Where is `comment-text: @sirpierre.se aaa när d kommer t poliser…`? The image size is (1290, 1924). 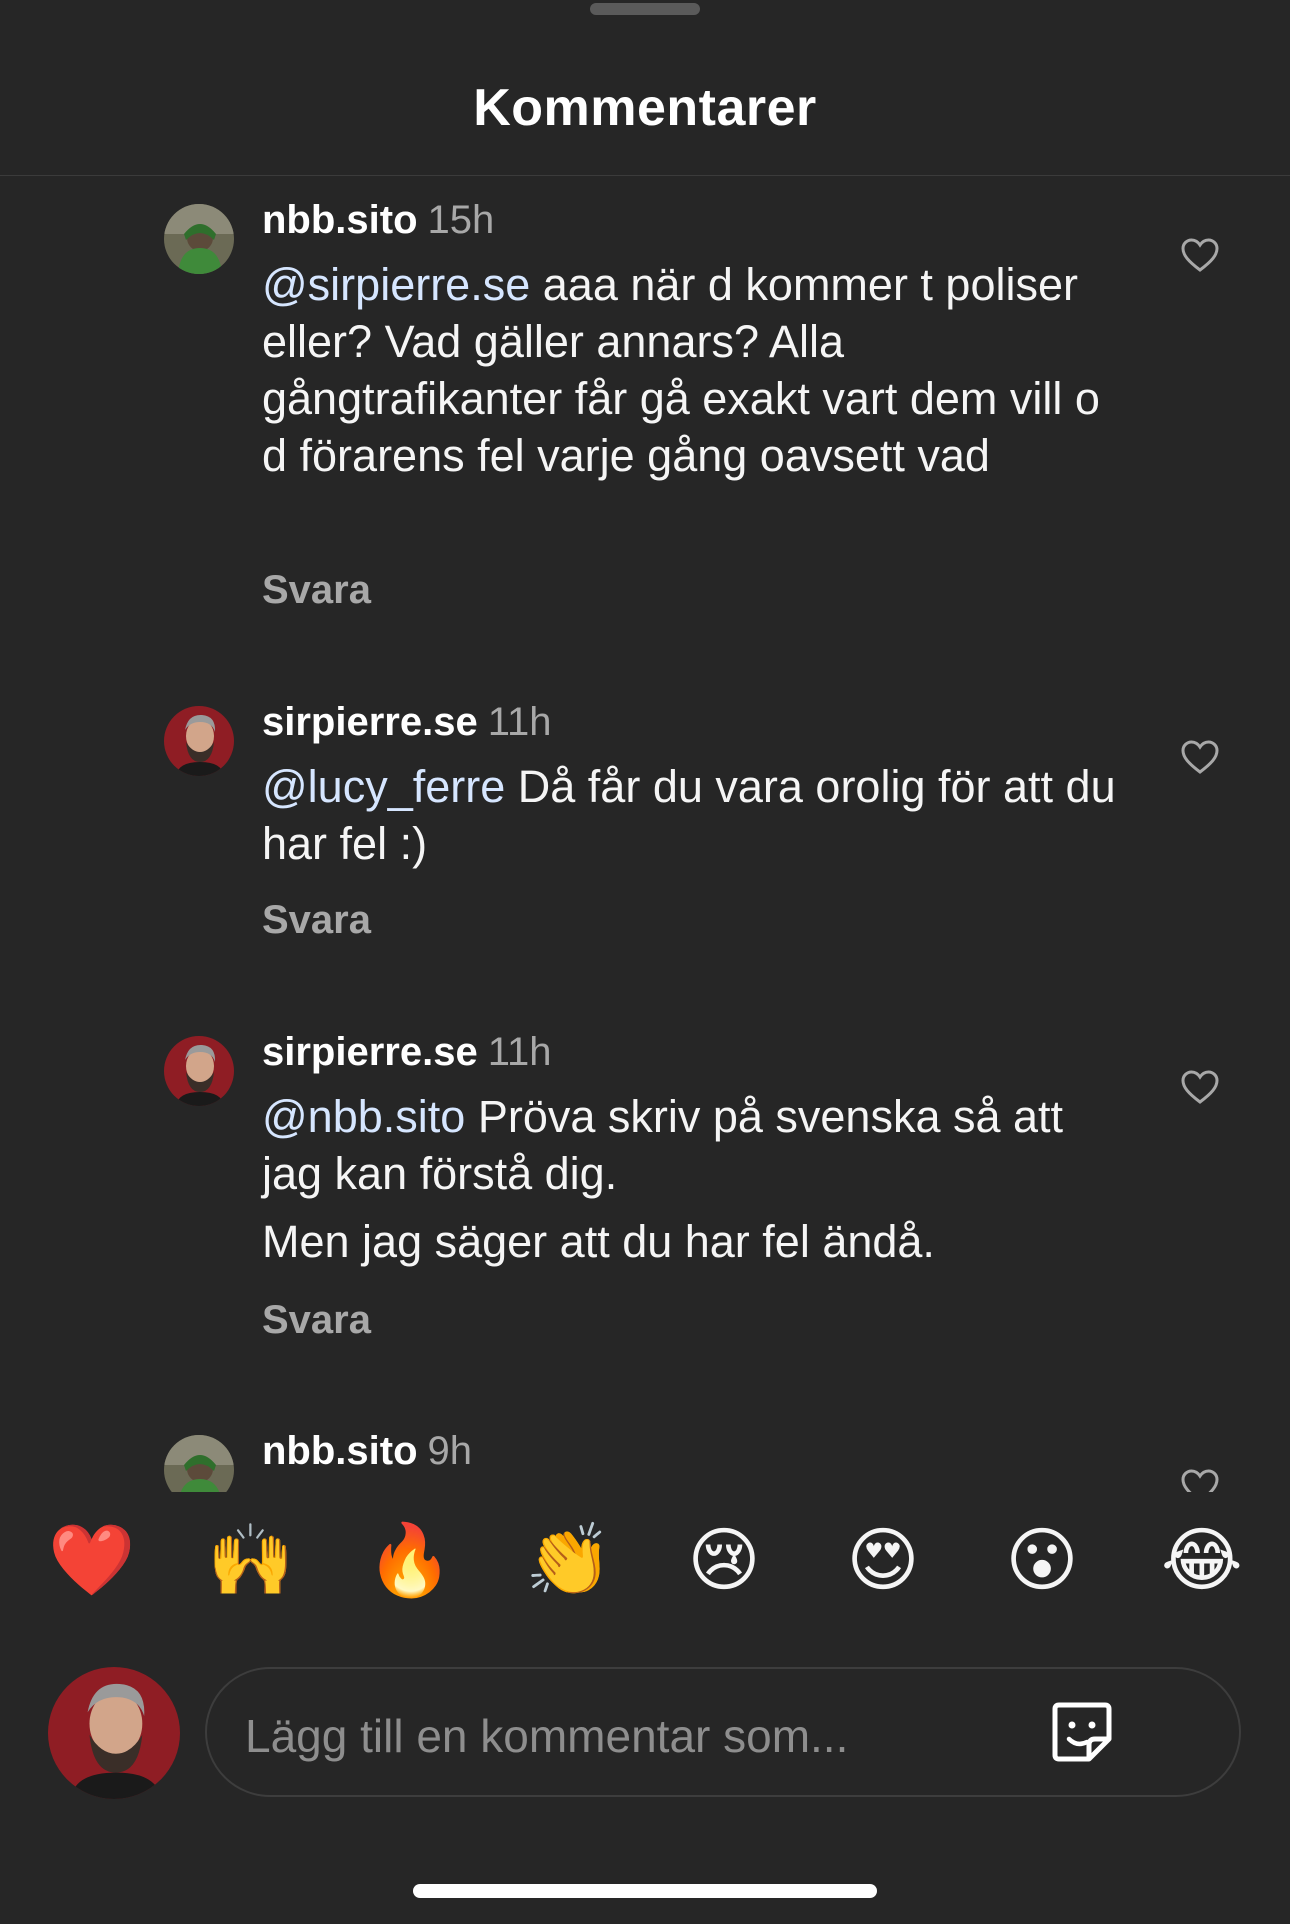 comment-text: @sirpierre.se aaa när d kommer t poliser… is located at coordinates (692, 370).